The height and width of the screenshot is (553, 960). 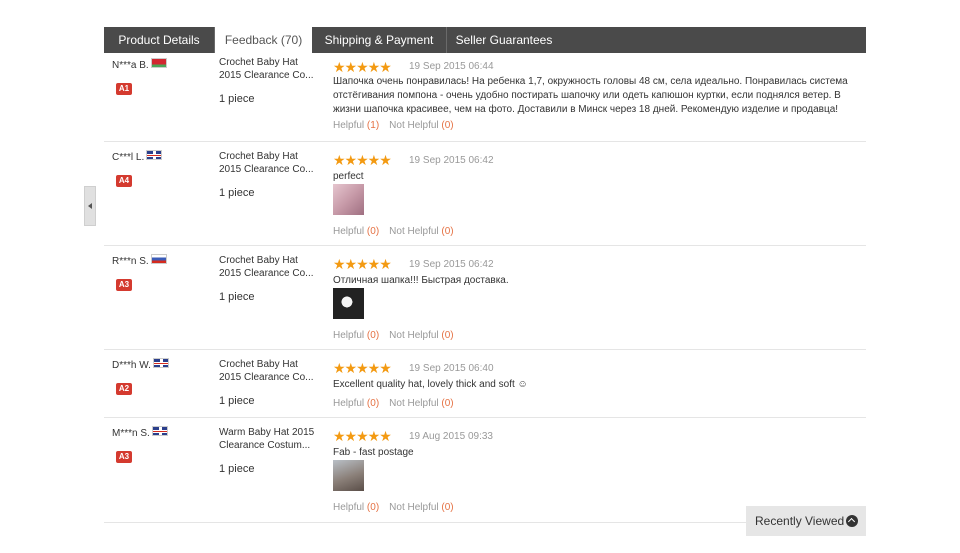 What do you see at coordinates (800, 521) in the screenshot?
I see `recently-viewed-label: Recently Viewed` at bounding box center [800, 521].